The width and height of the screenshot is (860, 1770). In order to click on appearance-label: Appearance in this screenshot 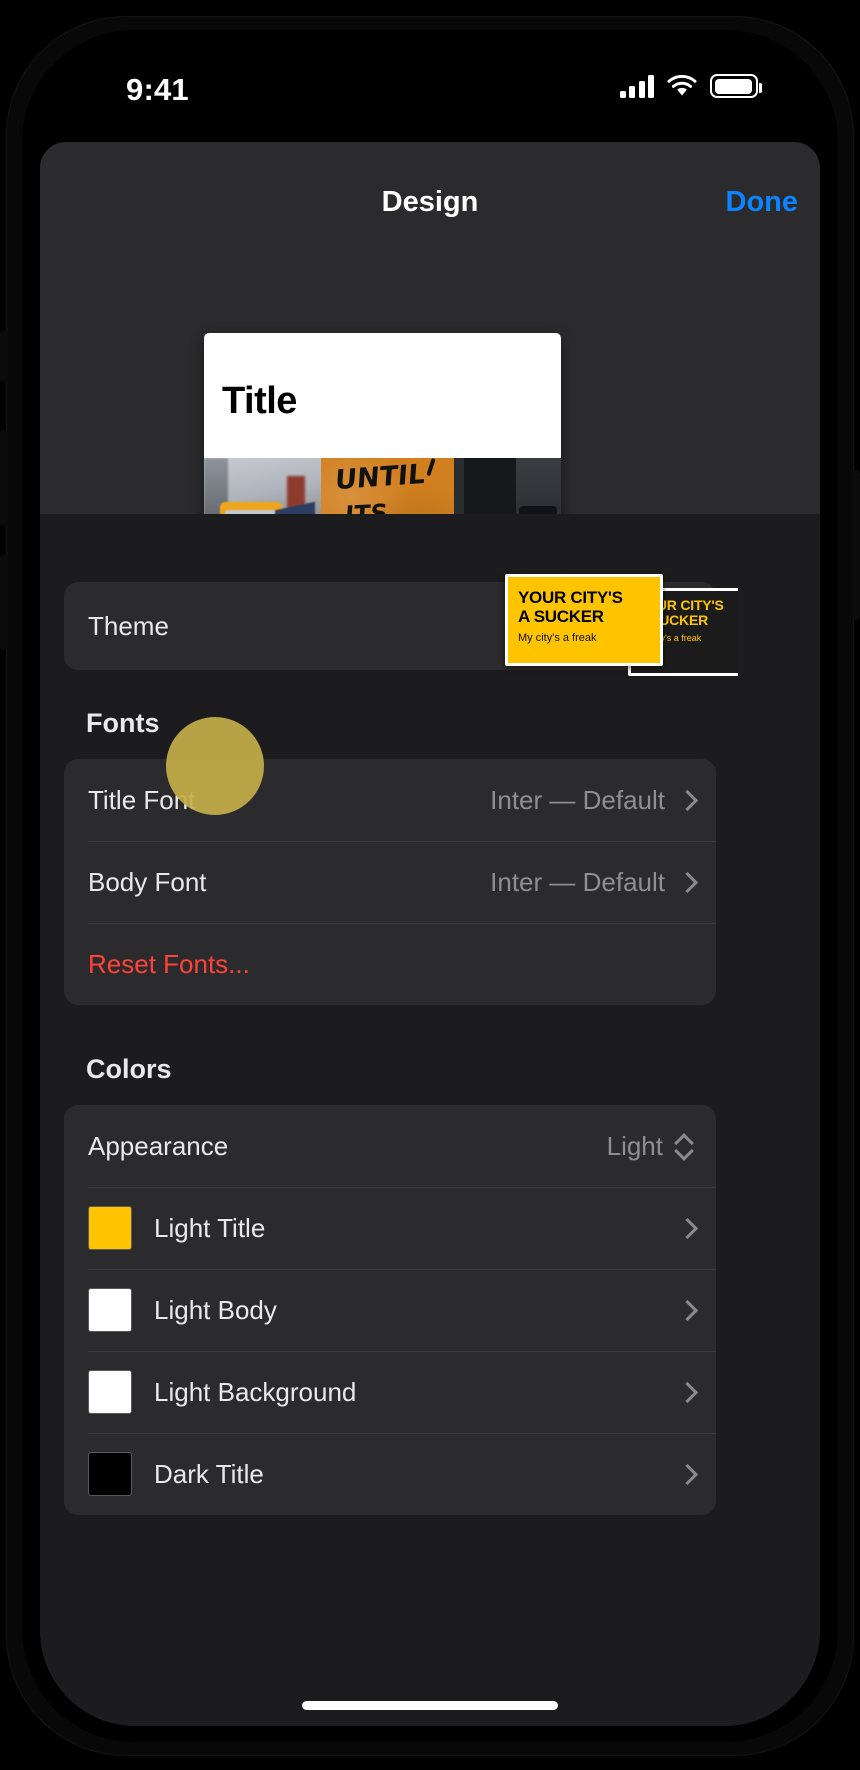, I will do `click(158, 1145)`.